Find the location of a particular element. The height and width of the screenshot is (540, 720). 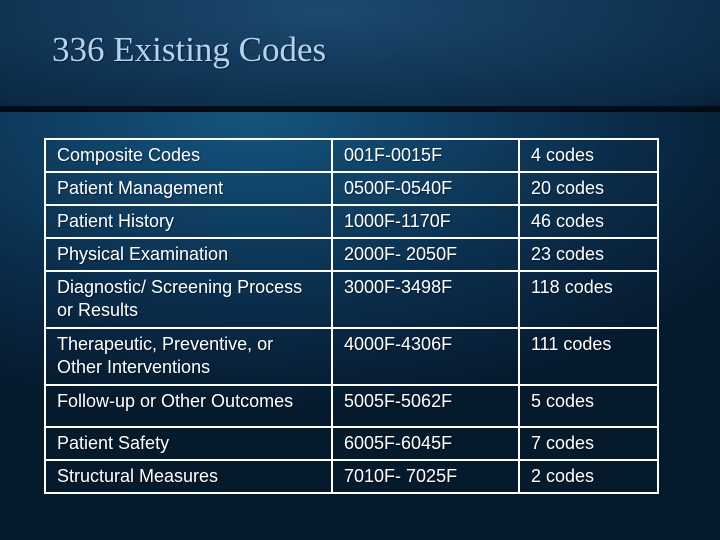

category-cell: Diagnostic/ Screening Process or Results is located at coordinates (188, 299).